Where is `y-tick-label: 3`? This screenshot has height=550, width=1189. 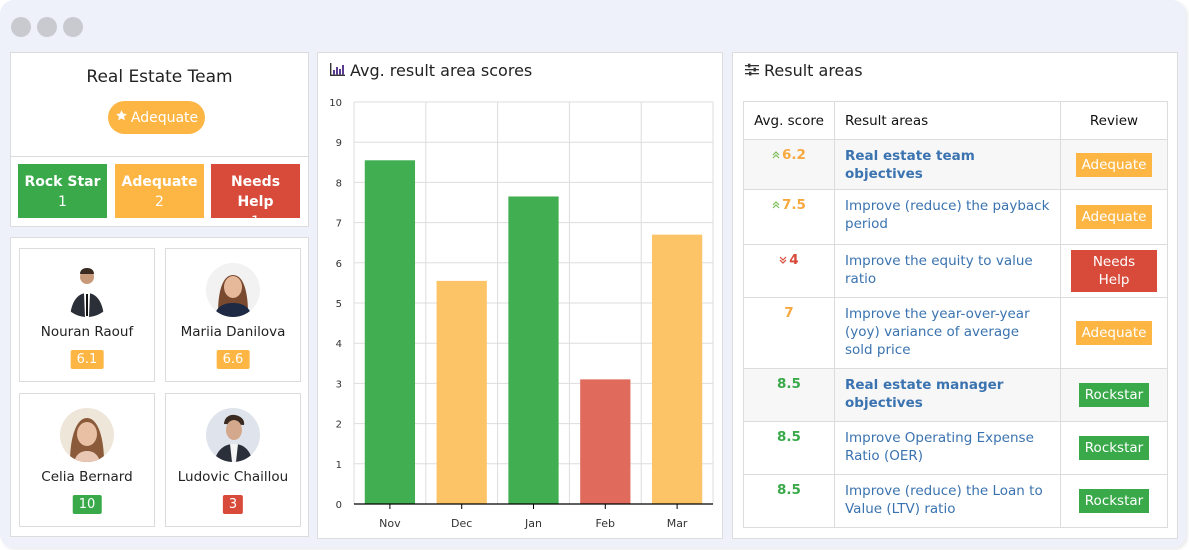 y-tick-label: 3 is located at coordinates (339, 384).